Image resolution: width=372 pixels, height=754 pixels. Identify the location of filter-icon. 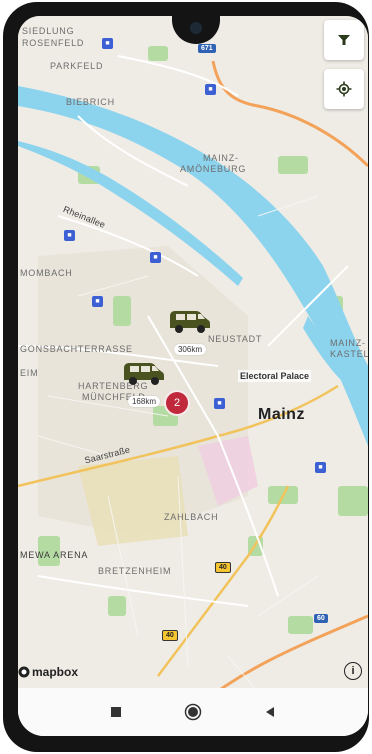
(344, 40).